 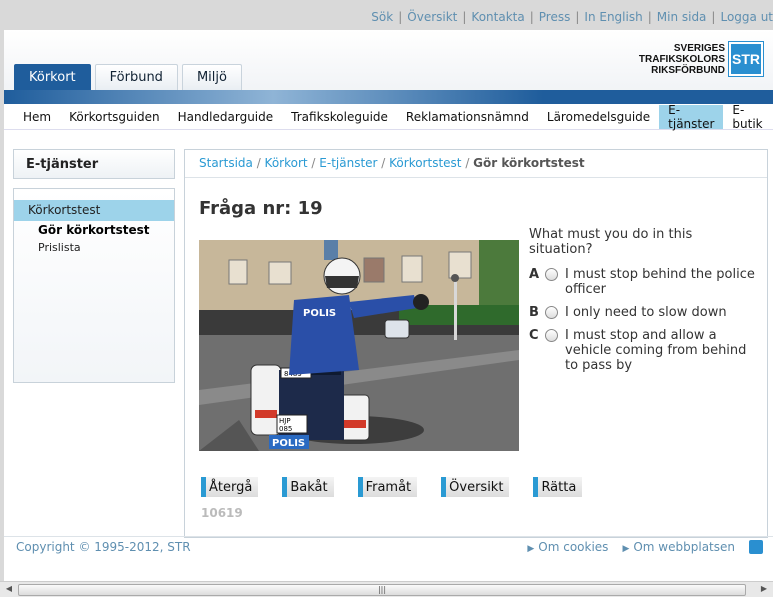 I want to click on button-label: Återgå, so click(x=231, y=487).